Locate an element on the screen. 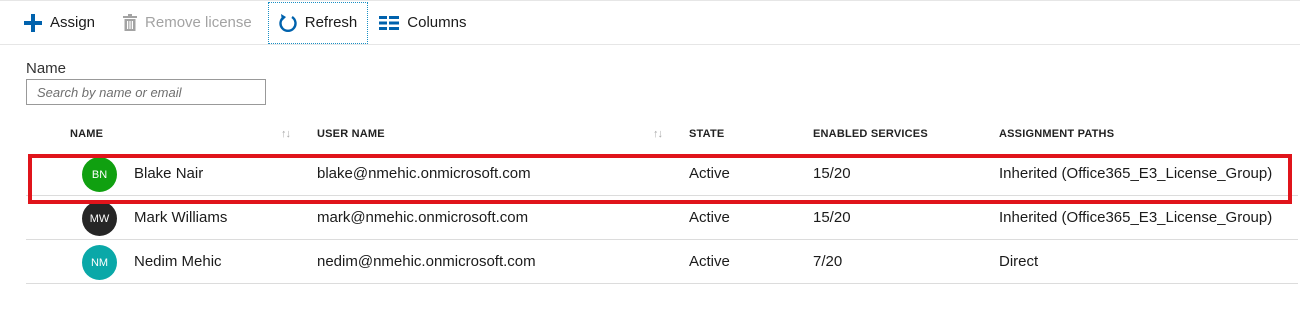 This screenshot has height=333, width=1300. column-header-name: NAME is located at coordinates (86, 134).